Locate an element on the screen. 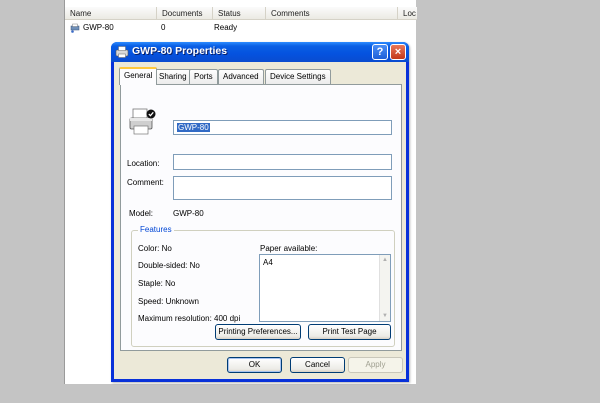  comment-label: Comment: is located at coordinates (145, 182).